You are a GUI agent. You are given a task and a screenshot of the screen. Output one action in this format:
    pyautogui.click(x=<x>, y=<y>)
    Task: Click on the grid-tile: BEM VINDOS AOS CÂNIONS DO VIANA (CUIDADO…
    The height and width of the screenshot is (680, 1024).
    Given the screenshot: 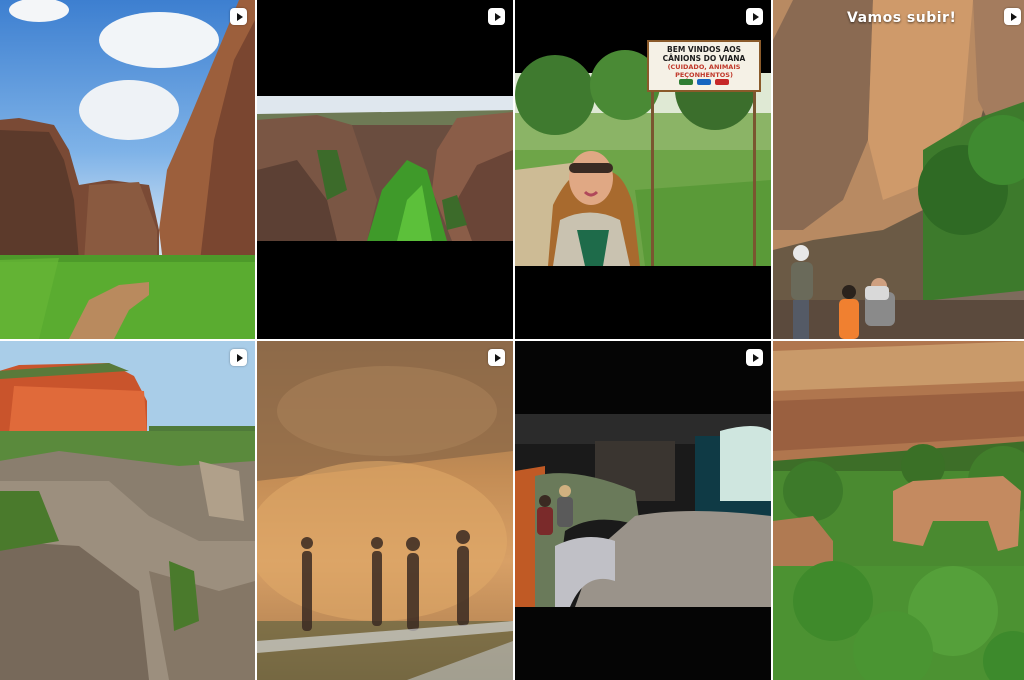 What is the action you would take?
    pyautogui.click(x=643, y=169)
    